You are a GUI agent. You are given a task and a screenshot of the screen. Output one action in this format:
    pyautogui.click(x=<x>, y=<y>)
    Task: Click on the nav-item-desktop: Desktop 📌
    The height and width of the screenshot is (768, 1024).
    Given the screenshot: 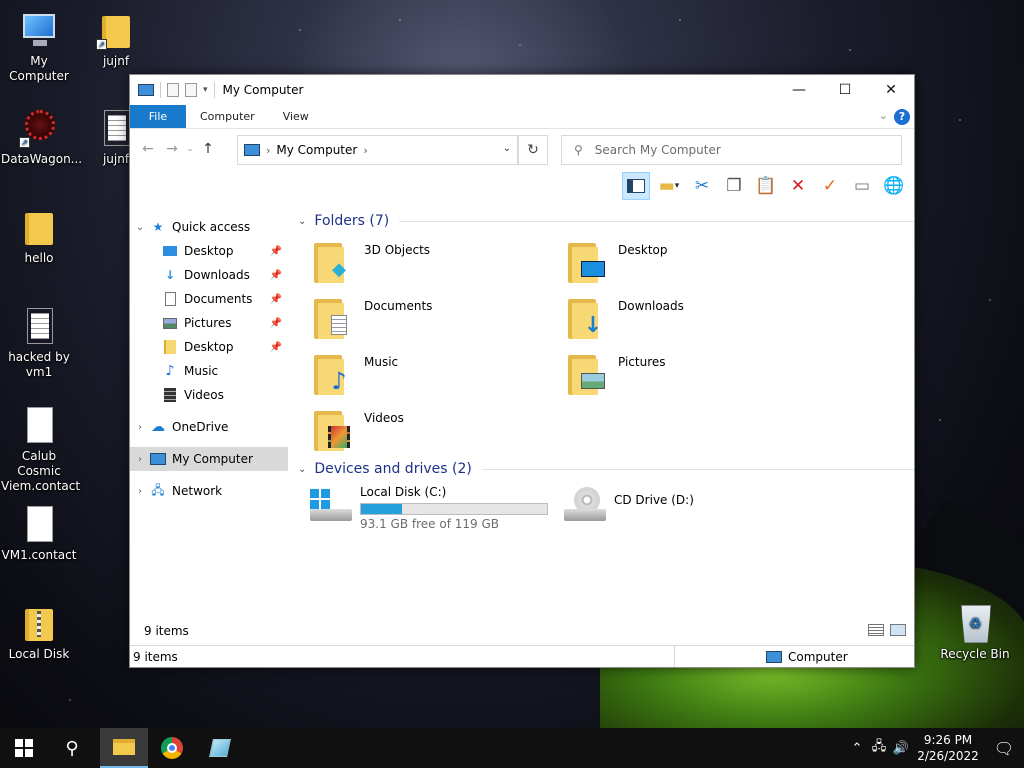 What is the action you would take?
    pyautogui.click(x=209, y=251)
    